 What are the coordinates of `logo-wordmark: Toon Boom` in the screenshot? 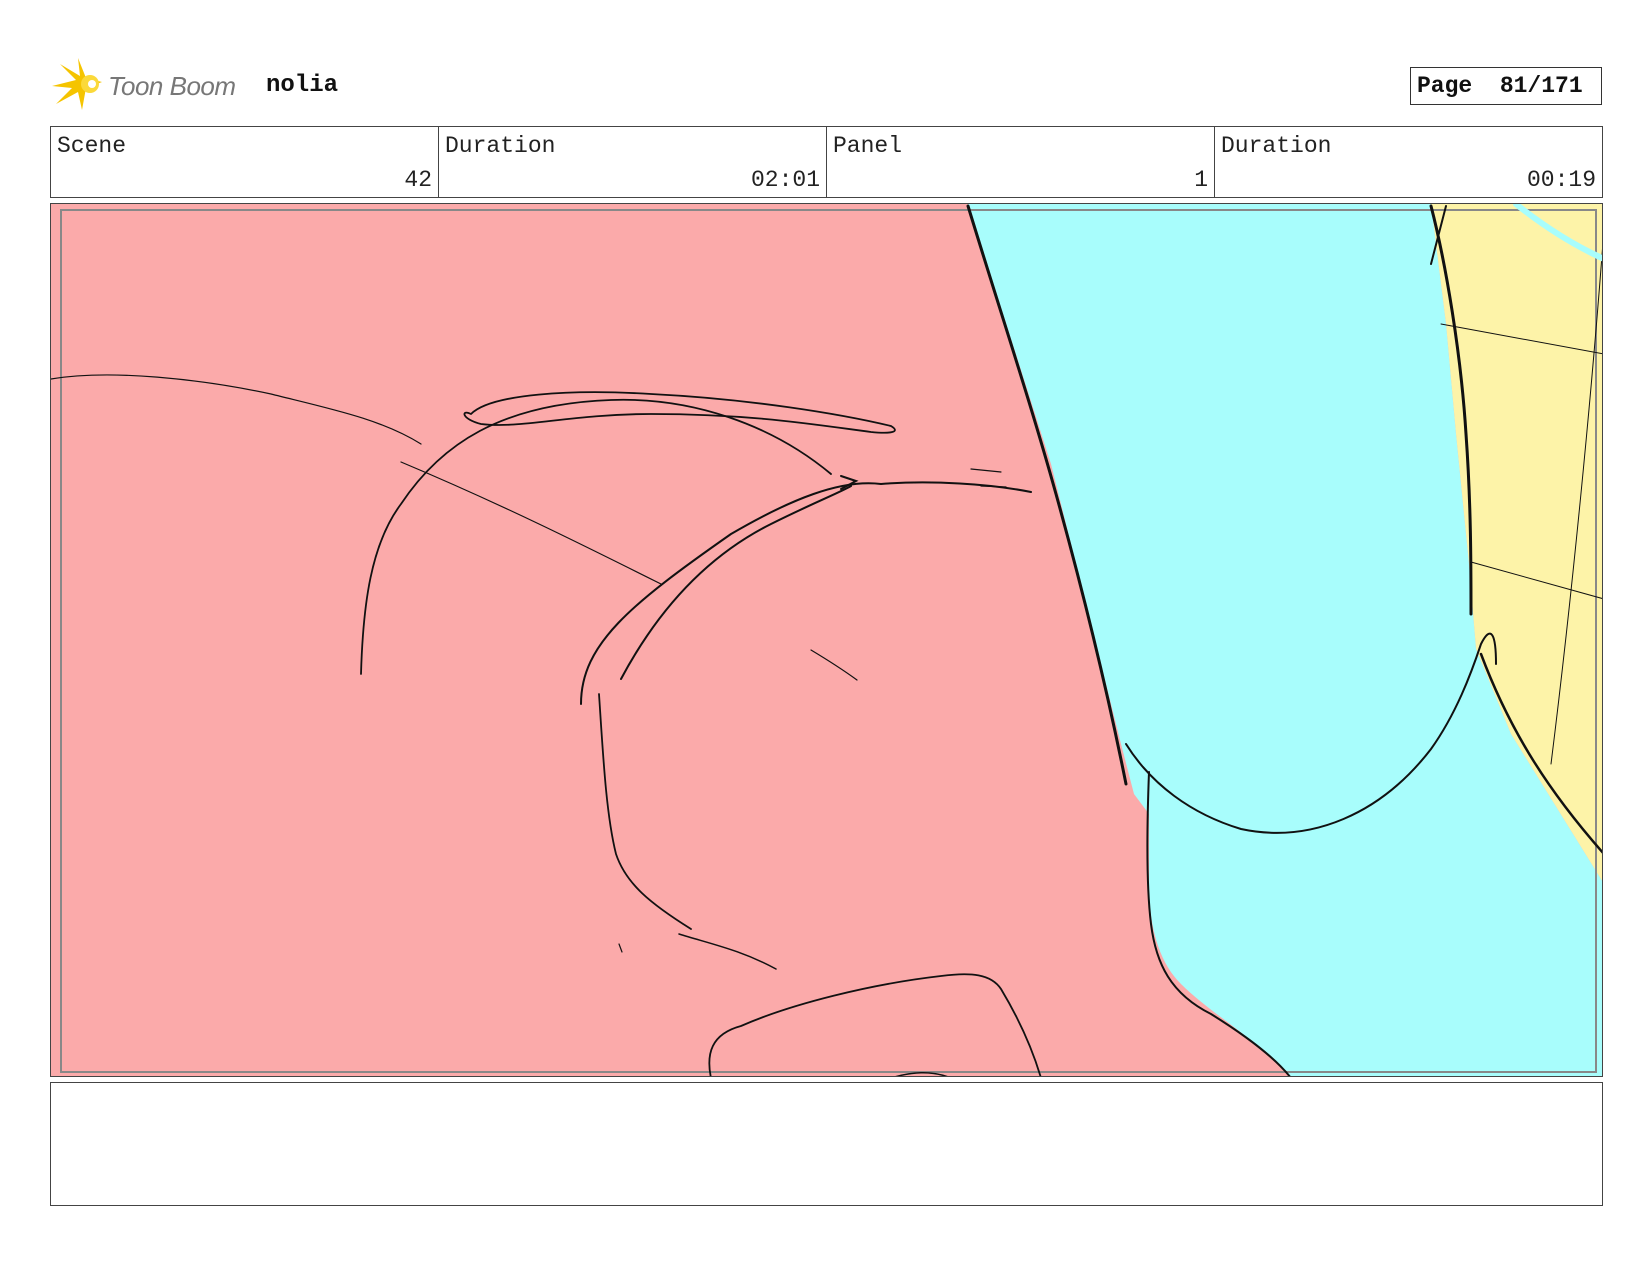 It's located at (172, 86).